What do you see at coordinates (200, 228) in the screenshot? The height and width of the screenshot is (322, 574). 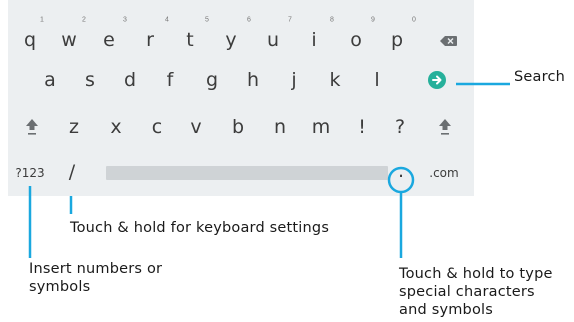 I see `keyboard-settings-callout-label: Touch & hold for keyboard settings` at bounding box center [200, 228].